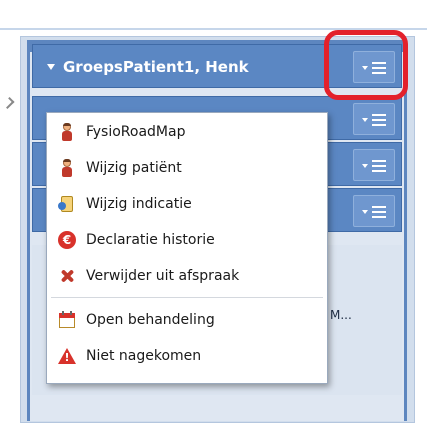 This screenshot has width=427, height=423. I want to click on document-icon, so click(67, 204).